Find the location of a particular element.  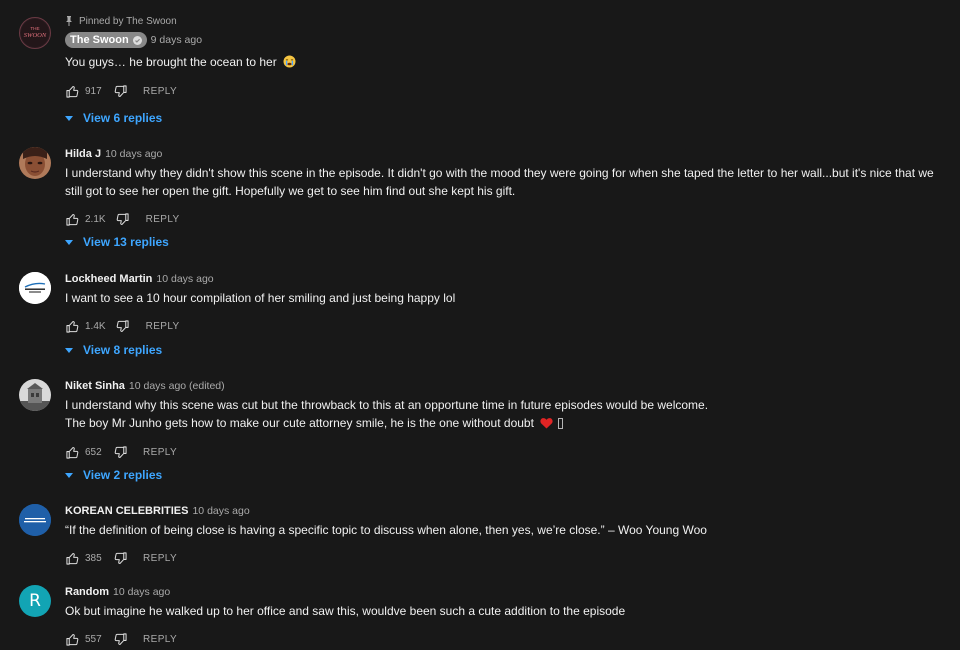

avatar-korean-celebrities is located at coordinates (35, 520).